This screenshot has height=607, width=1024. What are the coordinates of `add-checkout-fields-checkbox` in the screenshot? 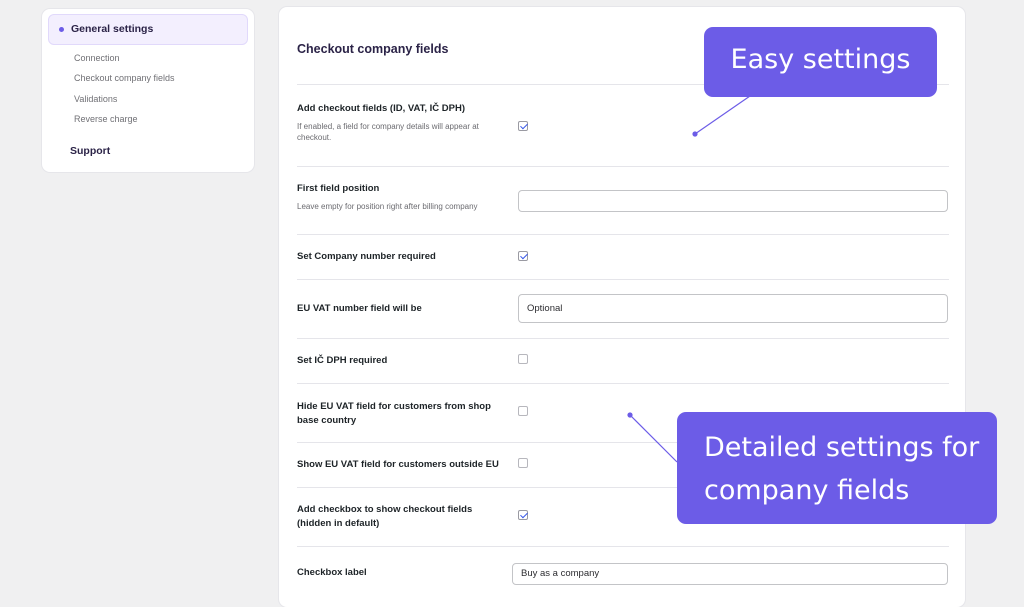 It's located at (523, 126).